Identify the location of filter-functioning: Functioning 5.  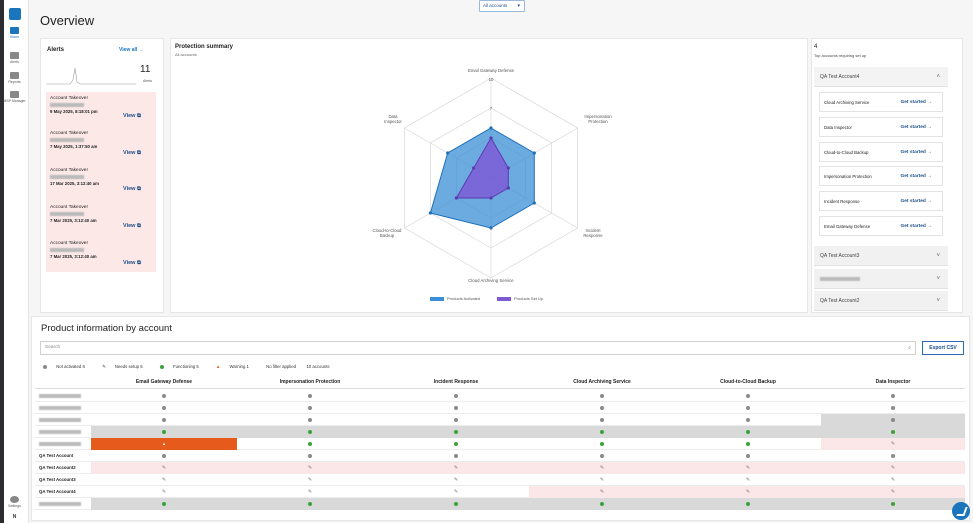
(183, 366).